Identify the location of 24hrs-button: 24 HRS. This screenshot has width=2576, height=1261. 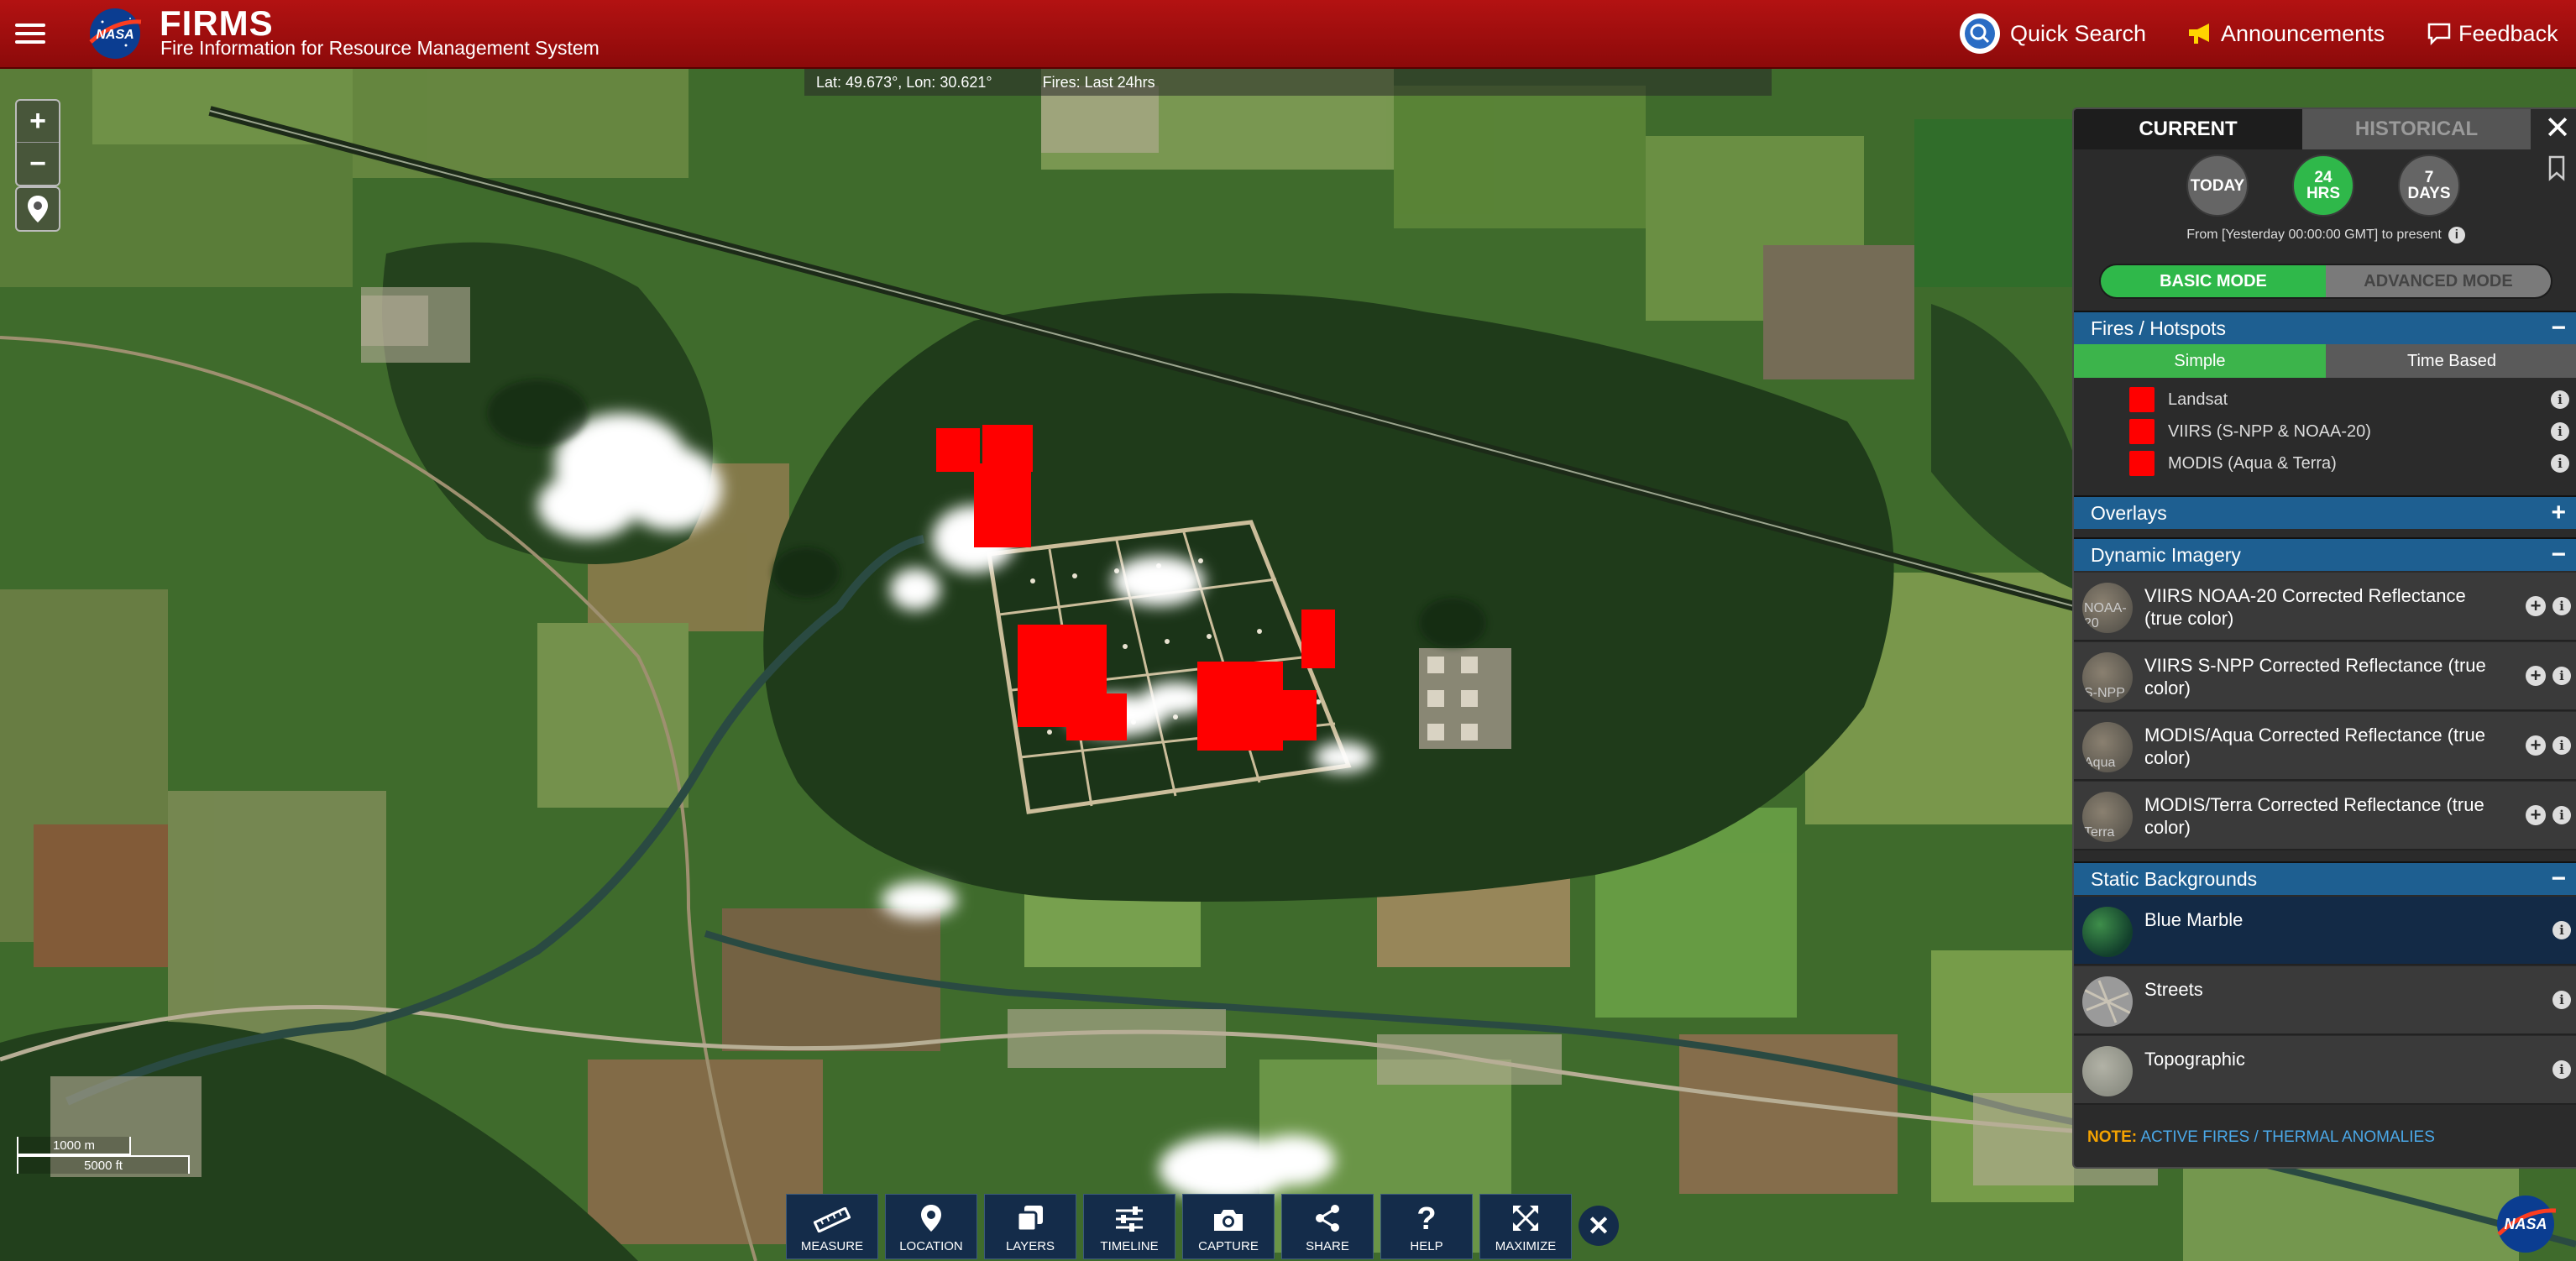
(2323, 185).